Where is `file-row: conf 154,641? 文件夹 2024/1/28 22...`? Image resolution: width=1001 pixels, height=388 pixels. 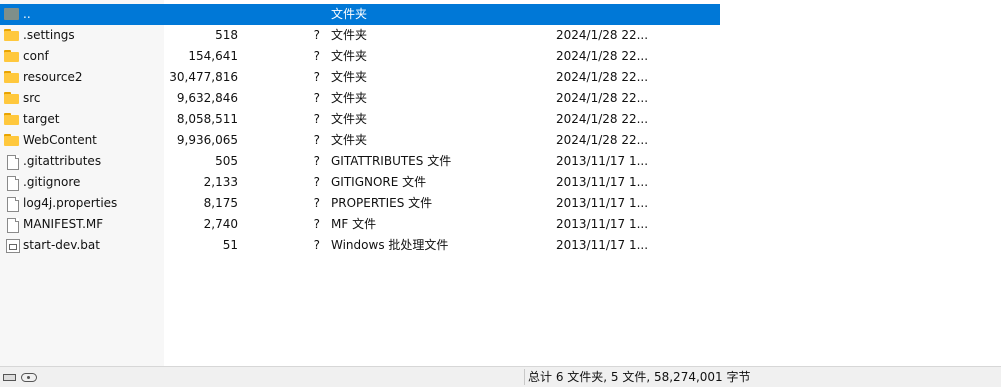 file-row: conf 154,641? 文件夹 2024/1/28 22... is located at coordinates (360, 56).